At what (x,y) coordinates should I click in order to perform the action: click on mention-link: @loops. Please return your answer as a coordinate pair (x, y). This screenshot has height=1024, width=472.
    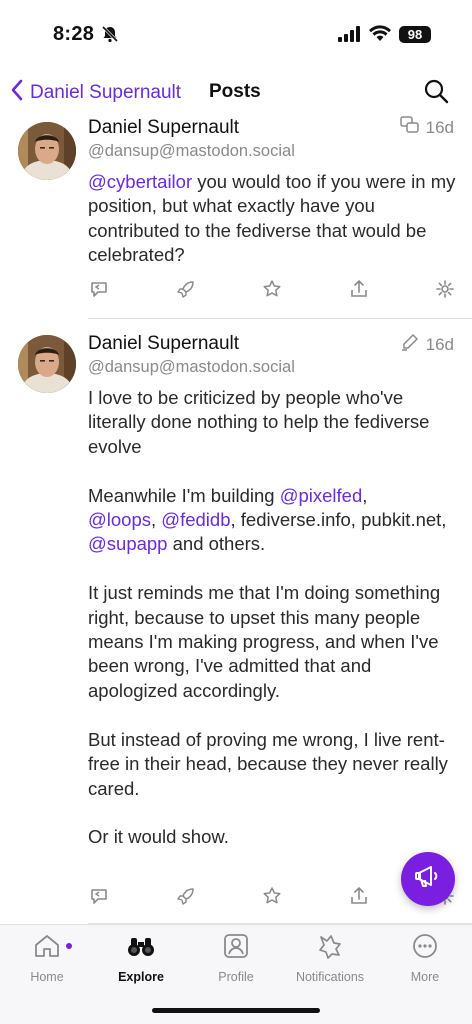
    Looking at the image, I should click on (119, 519).